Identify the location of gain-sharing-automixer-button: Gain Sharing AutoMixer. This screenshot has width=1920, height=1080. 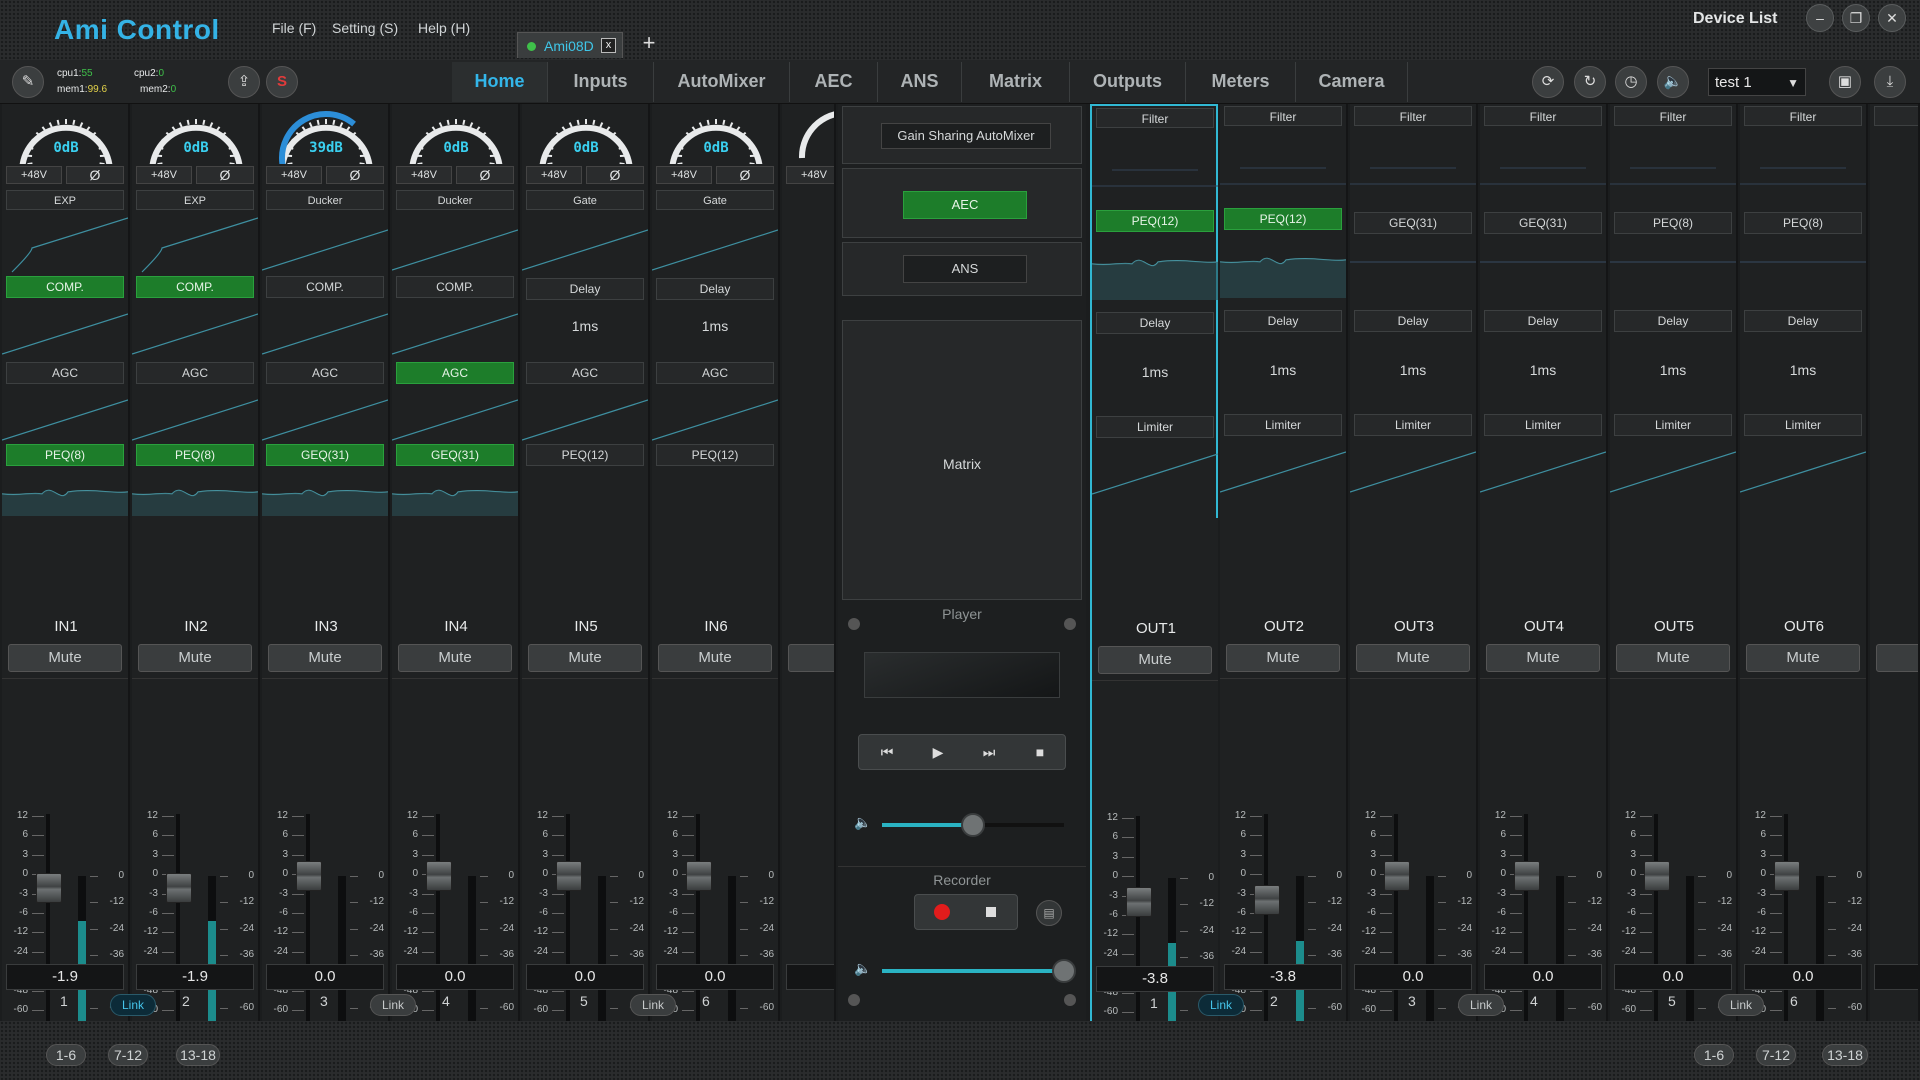
(966, 136).